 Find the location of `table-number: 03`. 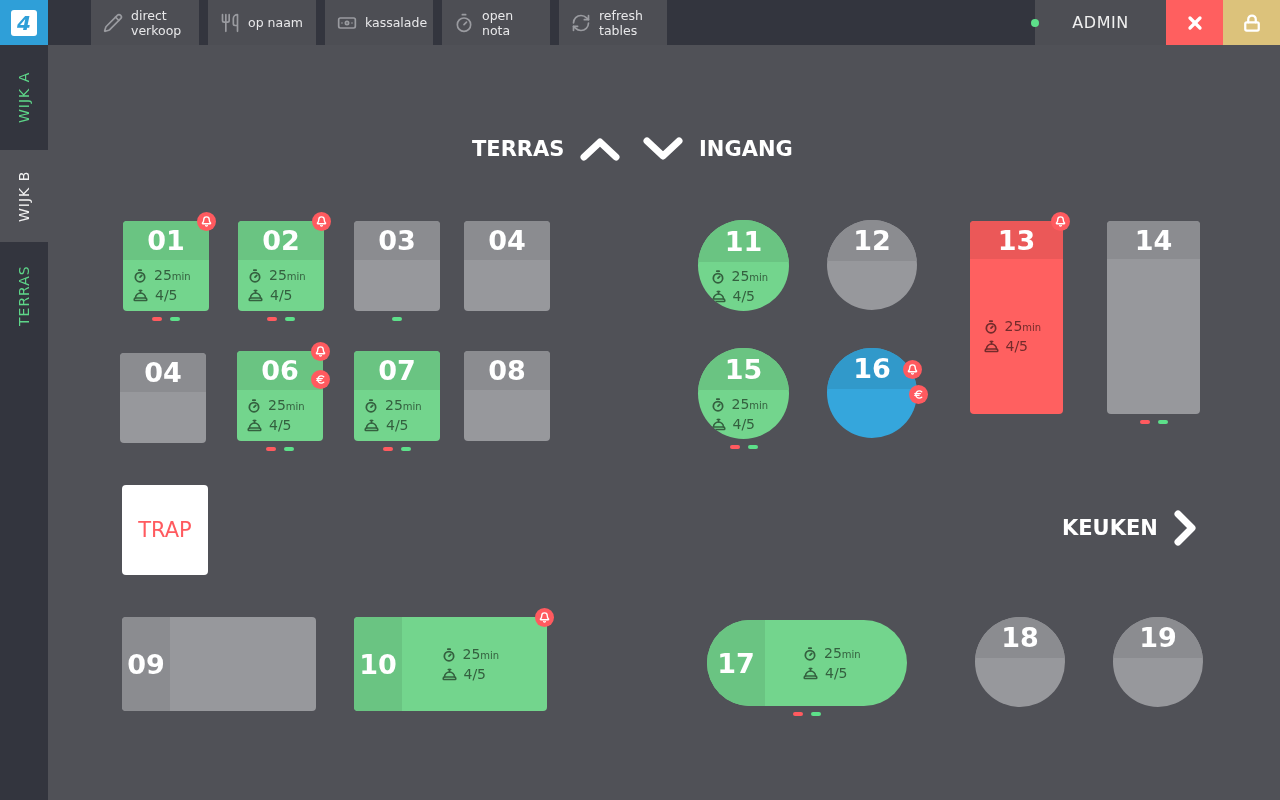

table-number: 03 is located at coordinates (397, 240).